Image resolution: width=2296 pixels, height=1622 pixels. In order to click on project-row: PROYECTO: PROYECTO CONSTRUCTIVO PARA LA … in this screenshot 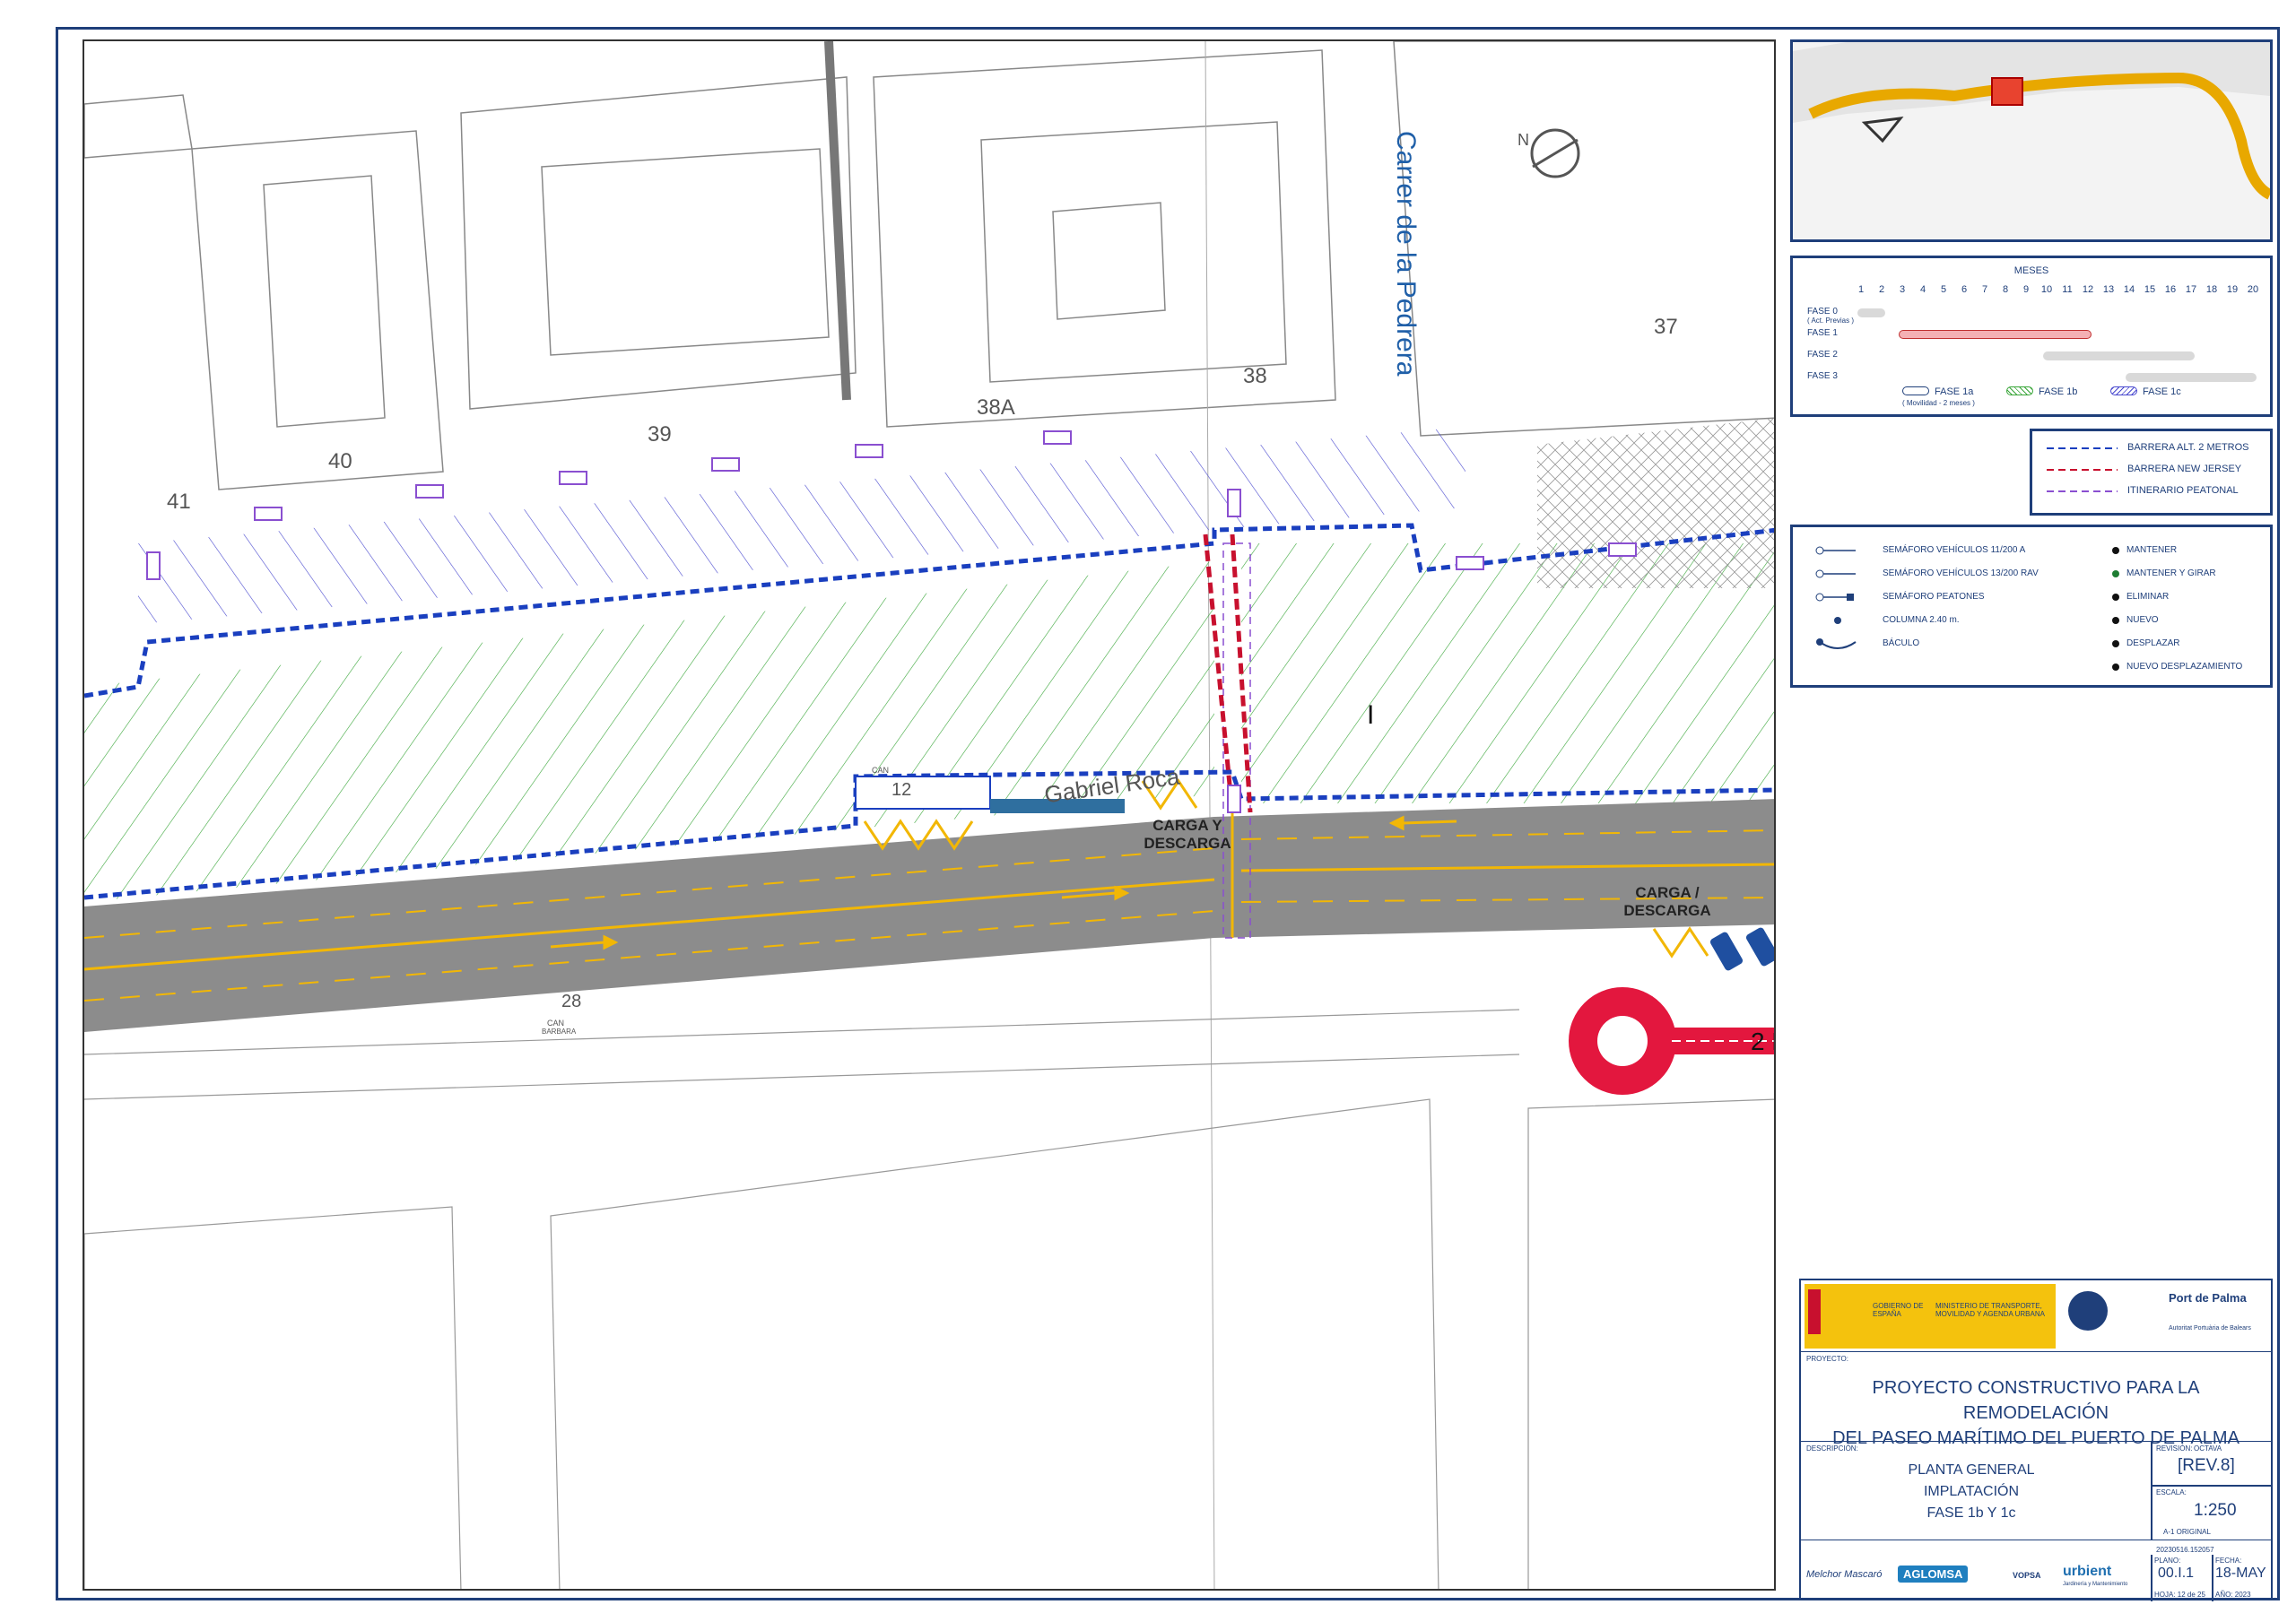, I will do `click(2036, 1400)`.